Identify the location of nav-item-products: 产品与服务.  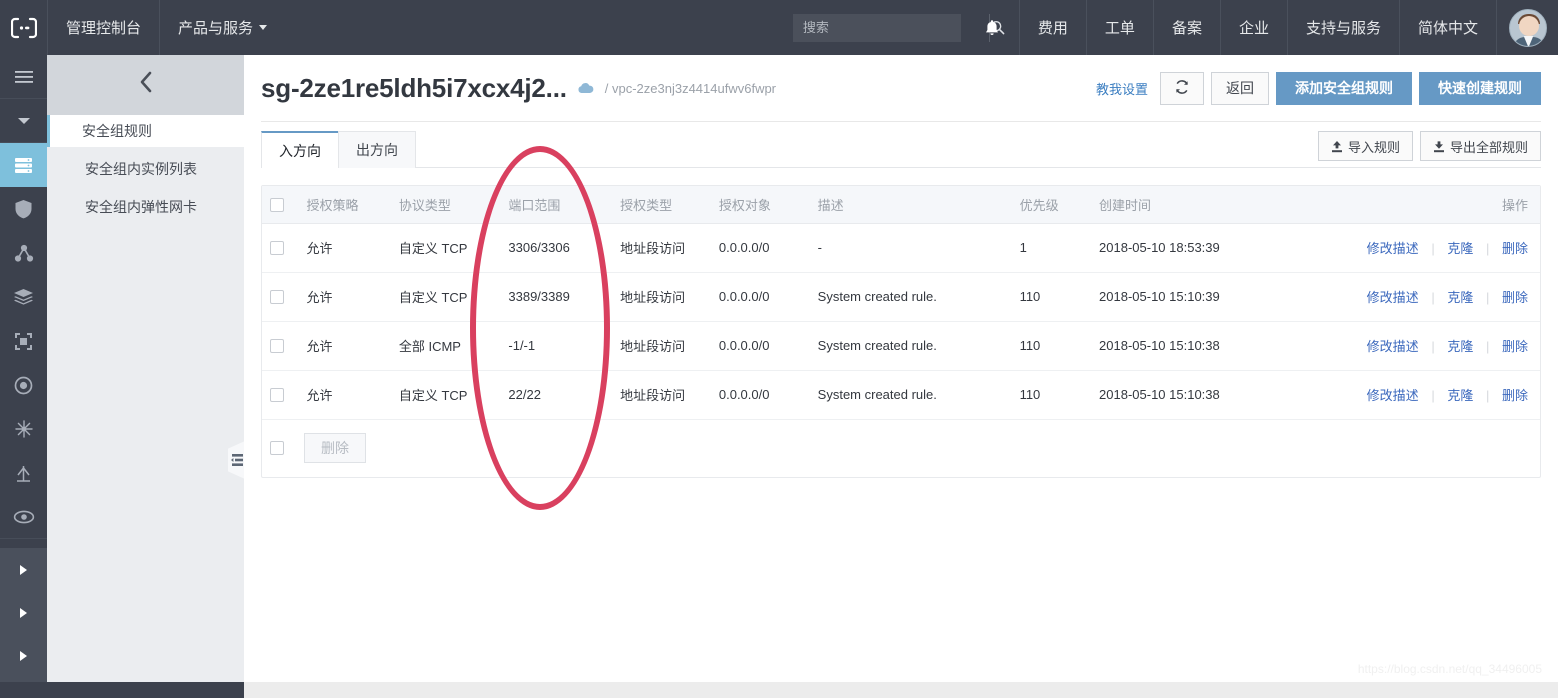
(222, 27).